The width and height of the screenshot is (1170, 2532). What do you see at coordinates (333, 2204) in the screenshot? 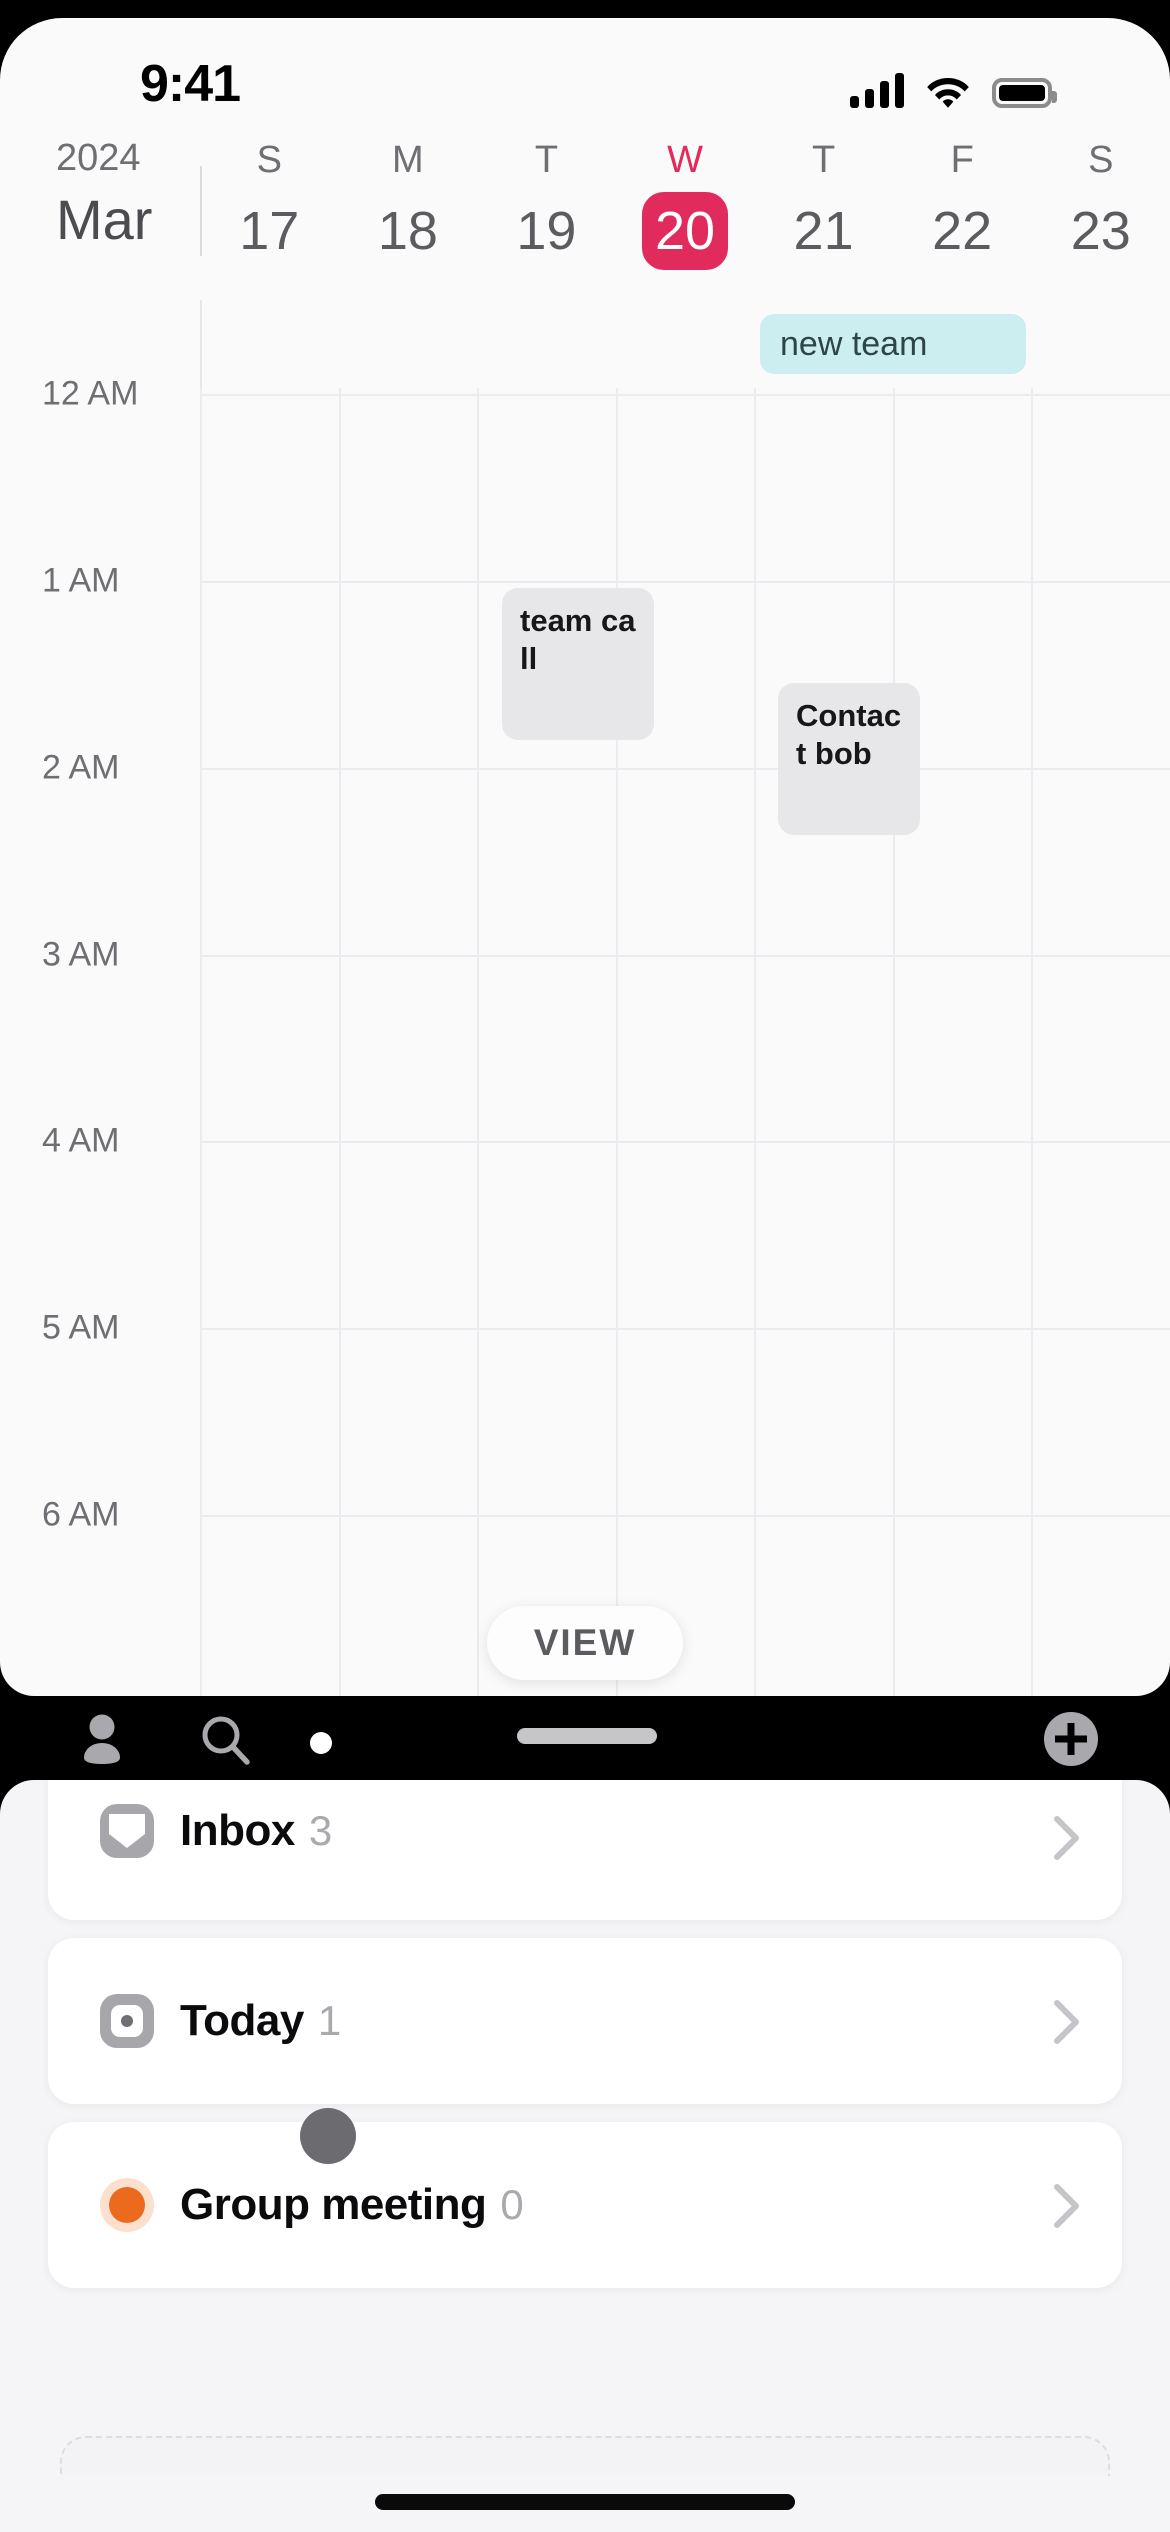
I see `list-row-label: Group meeting` at bounding box center [333, 2204].